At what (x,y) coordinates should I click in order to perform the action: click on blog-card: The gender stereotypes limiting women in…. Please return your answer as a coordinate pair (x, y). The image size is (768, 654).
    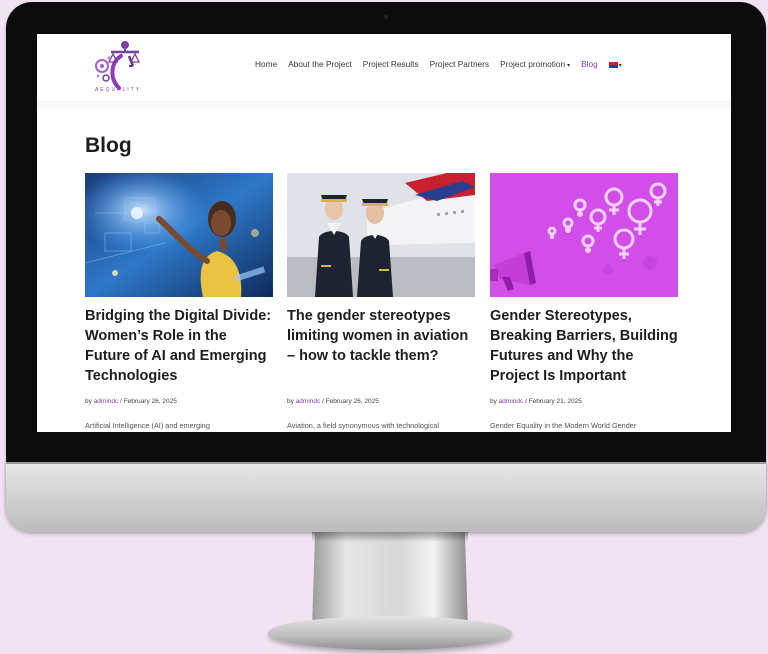
    Looking at the image, I should click on (381, 301).